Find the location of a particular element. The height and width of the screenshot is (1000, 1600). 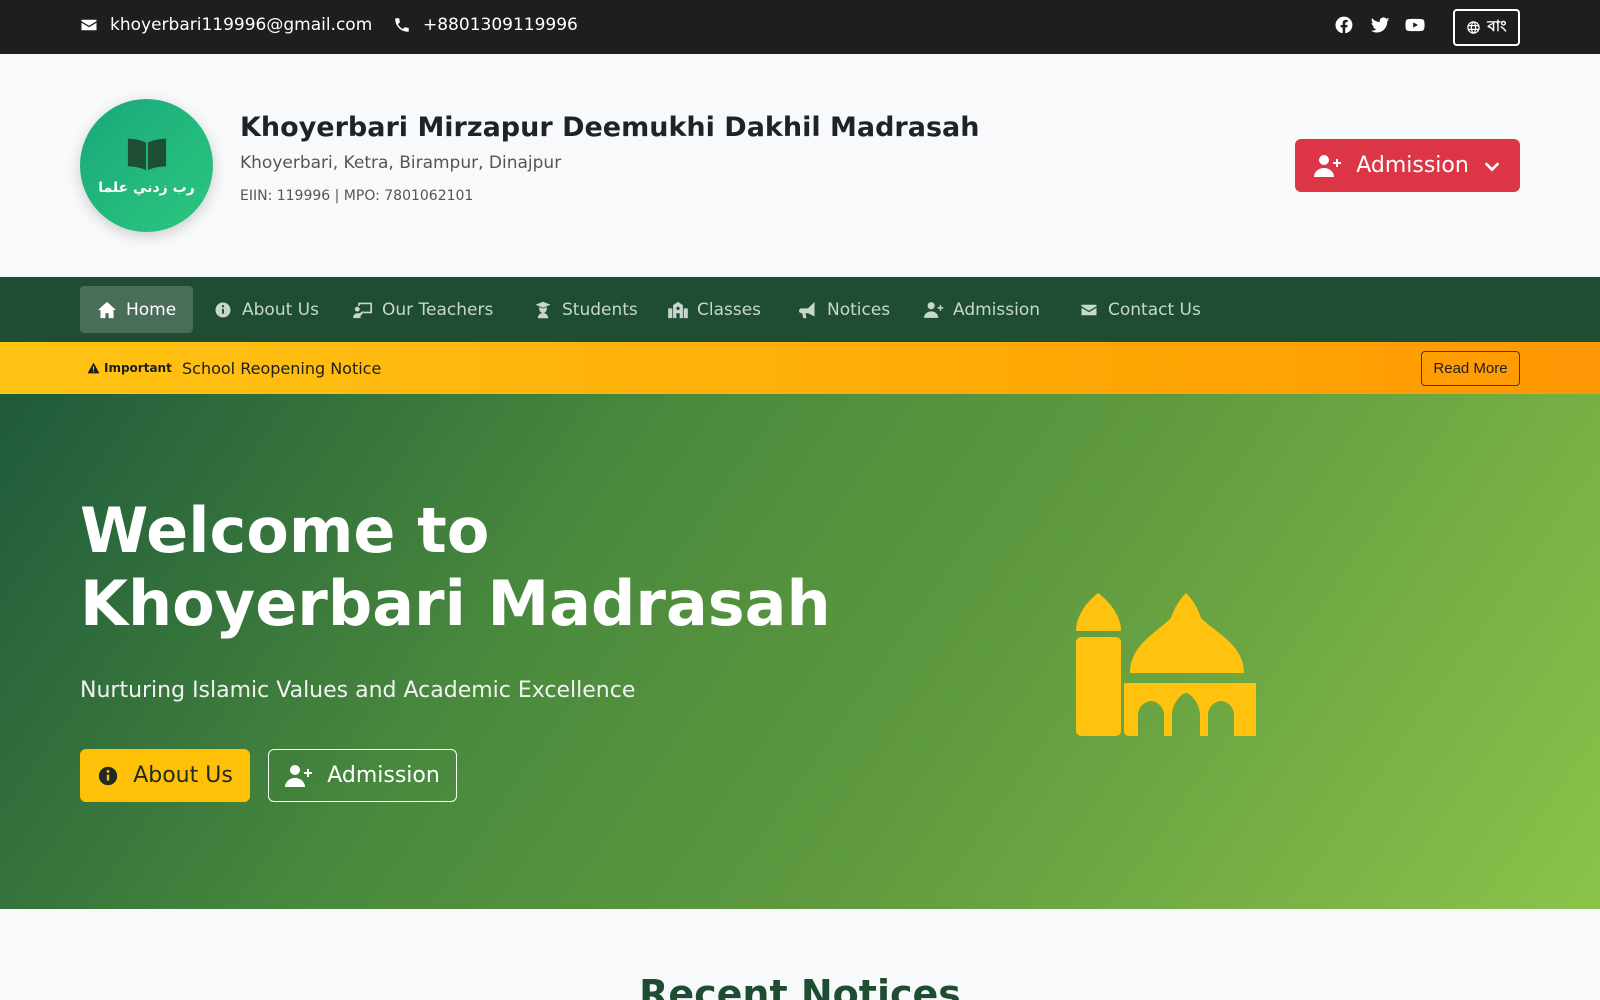

globe-icon is located at coordinates (1474, 27).